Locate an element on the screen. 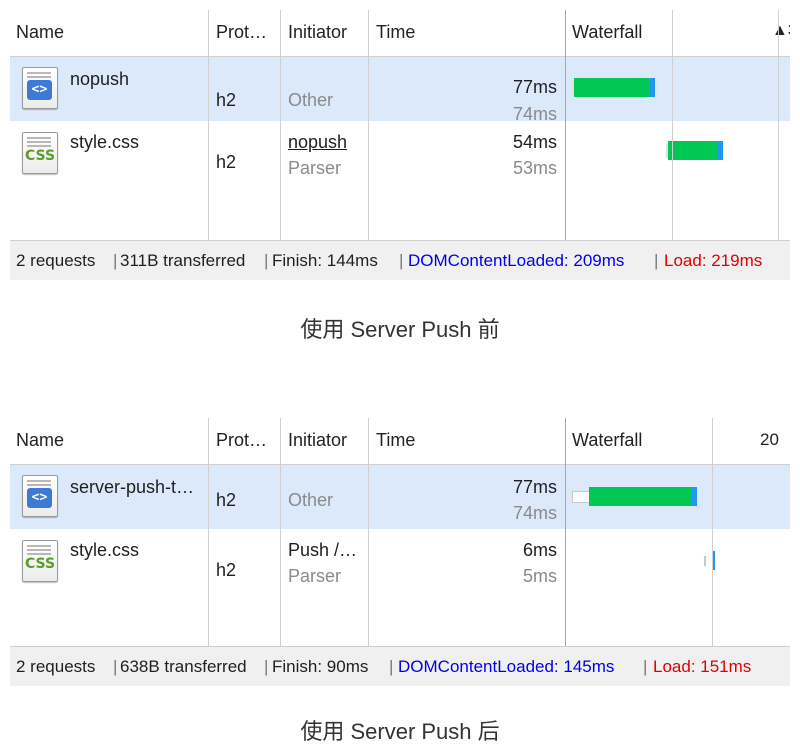  request-time: 6ms is located at coordinates (539, 550).